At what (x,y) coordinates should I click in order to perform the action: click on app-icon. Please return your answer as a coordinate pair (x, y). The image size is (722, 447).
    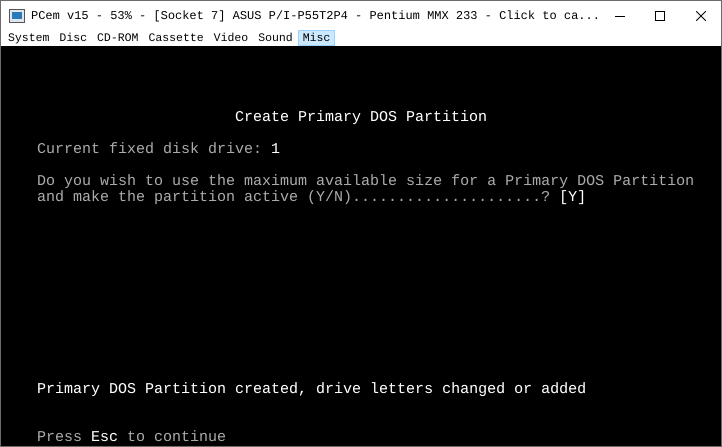
    Looking at the image, I should click on (17, 15).